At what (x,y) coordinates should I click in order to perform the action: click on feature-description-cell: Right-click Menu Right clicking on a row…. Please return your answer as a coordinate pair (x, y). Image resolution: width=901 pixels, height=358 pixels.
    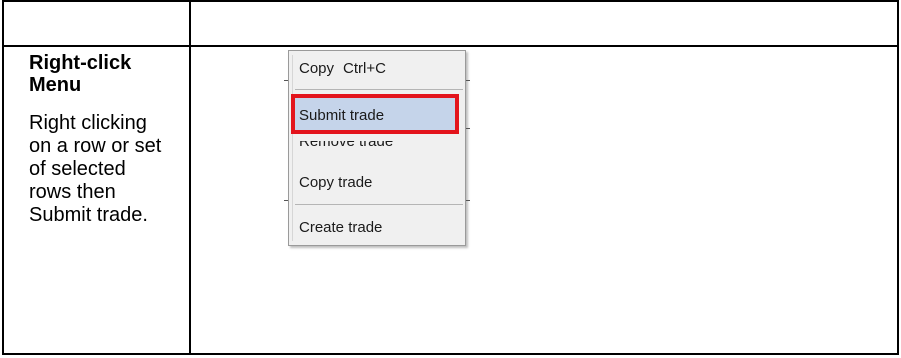
    Looking at the image, I should click on (104, 139).